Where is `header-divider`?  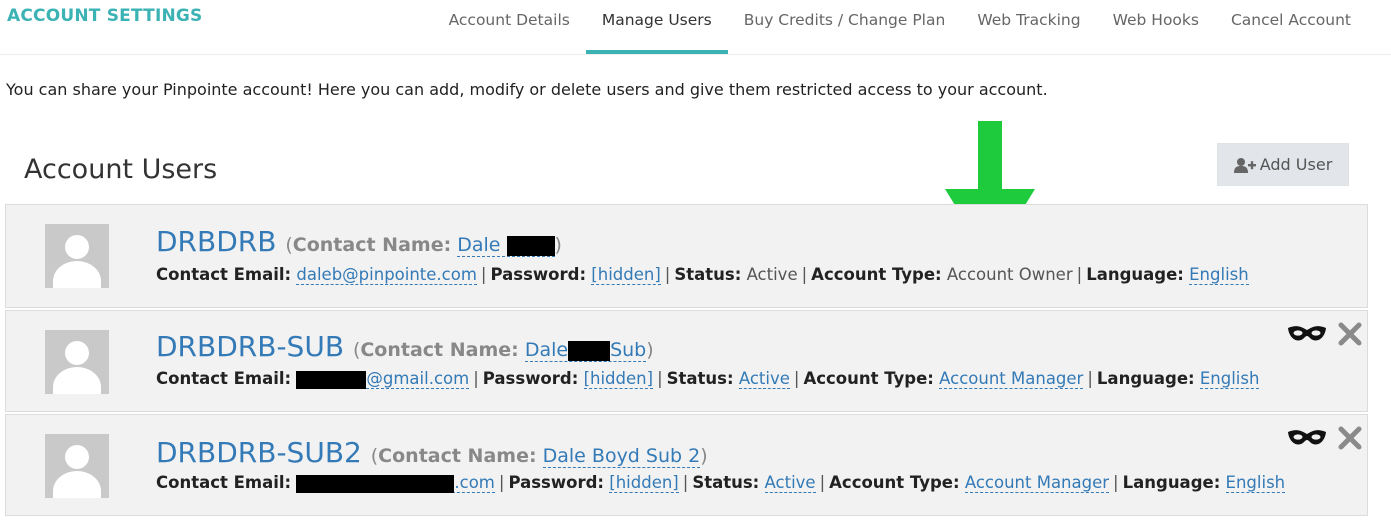 header-divider is located at coordinates (695, 54).